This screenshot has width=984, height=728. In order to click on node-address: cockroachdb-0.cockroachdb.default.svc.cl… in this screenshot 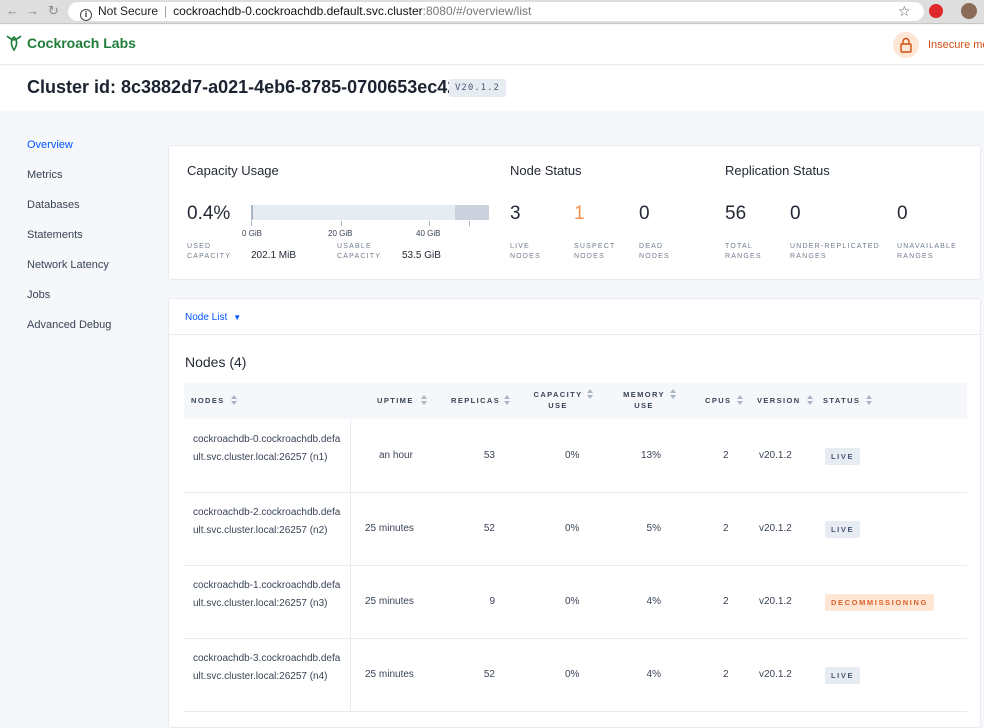, I will do `click(269, 449)`.